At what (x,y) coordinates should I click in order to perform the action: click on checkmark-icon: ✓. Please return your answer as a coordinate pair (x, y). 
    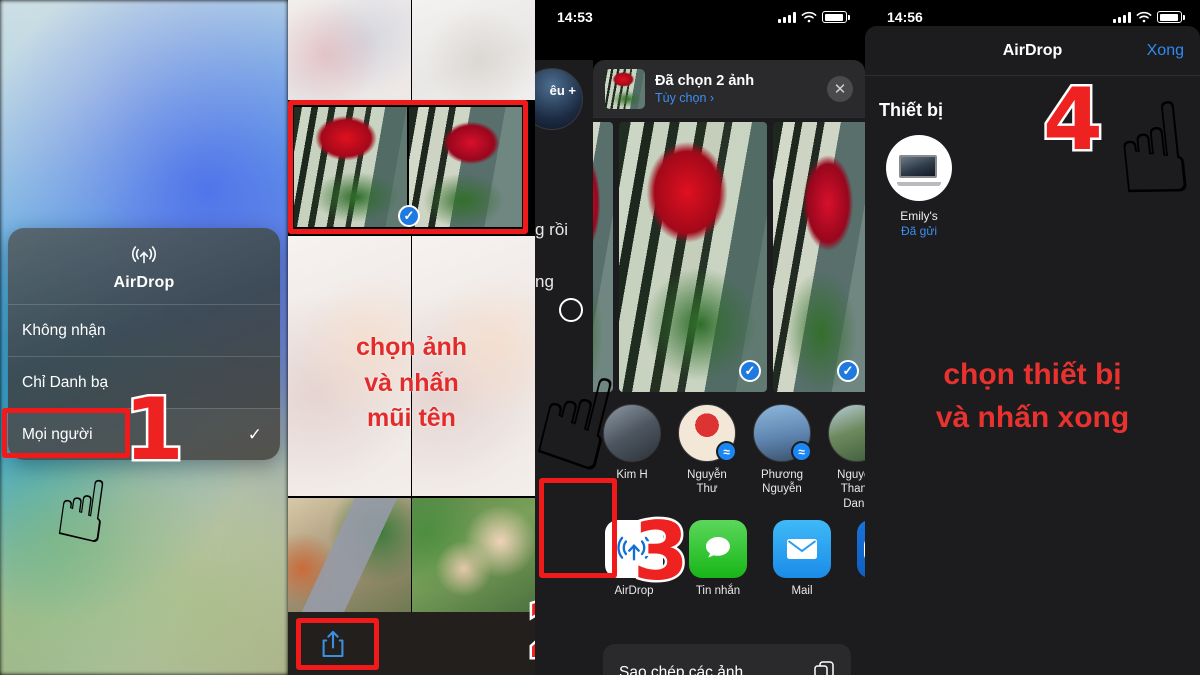
    Looking at the image, I should click on (254, 434).